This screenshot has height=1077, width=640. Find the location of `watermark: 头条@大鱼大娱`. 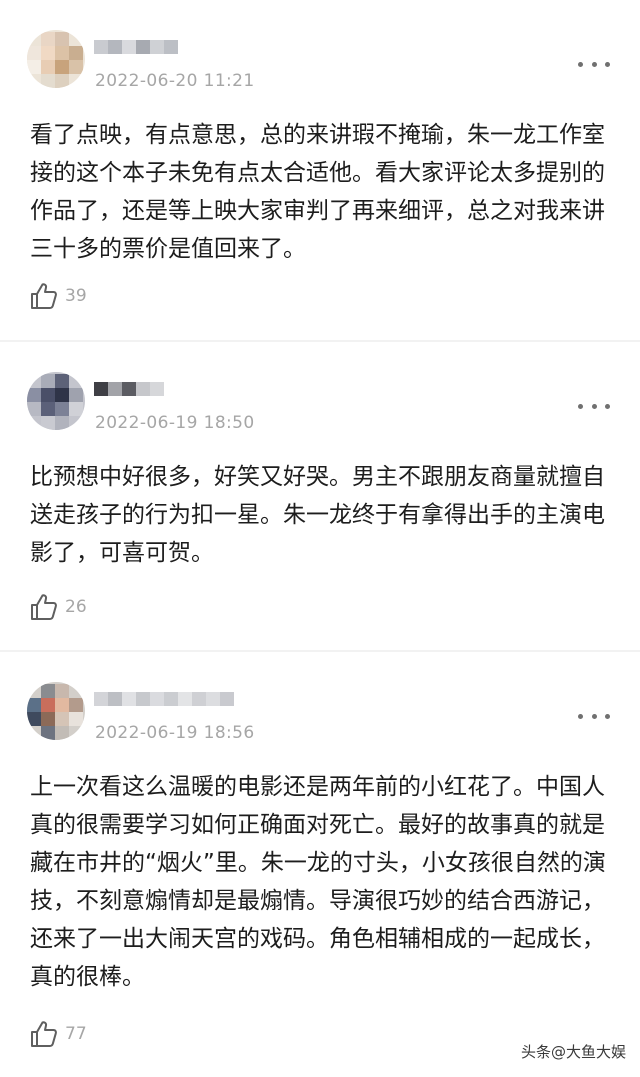

watermark: 头条@大鱼大娱 is located at coordinates (573, 1052).